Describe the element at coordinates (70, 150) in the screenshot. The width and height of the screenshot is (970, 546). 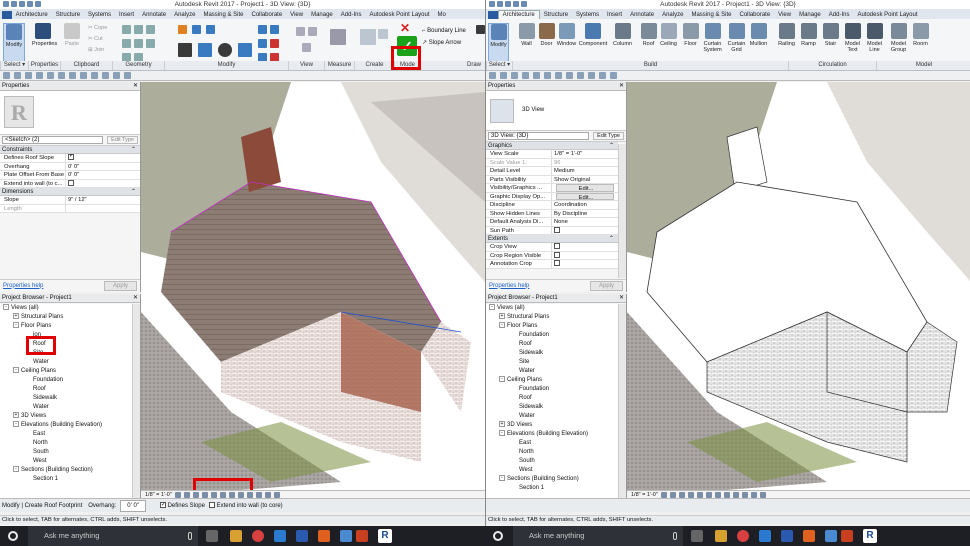
I see `category-constraints: Constraints ⌃` at that location.